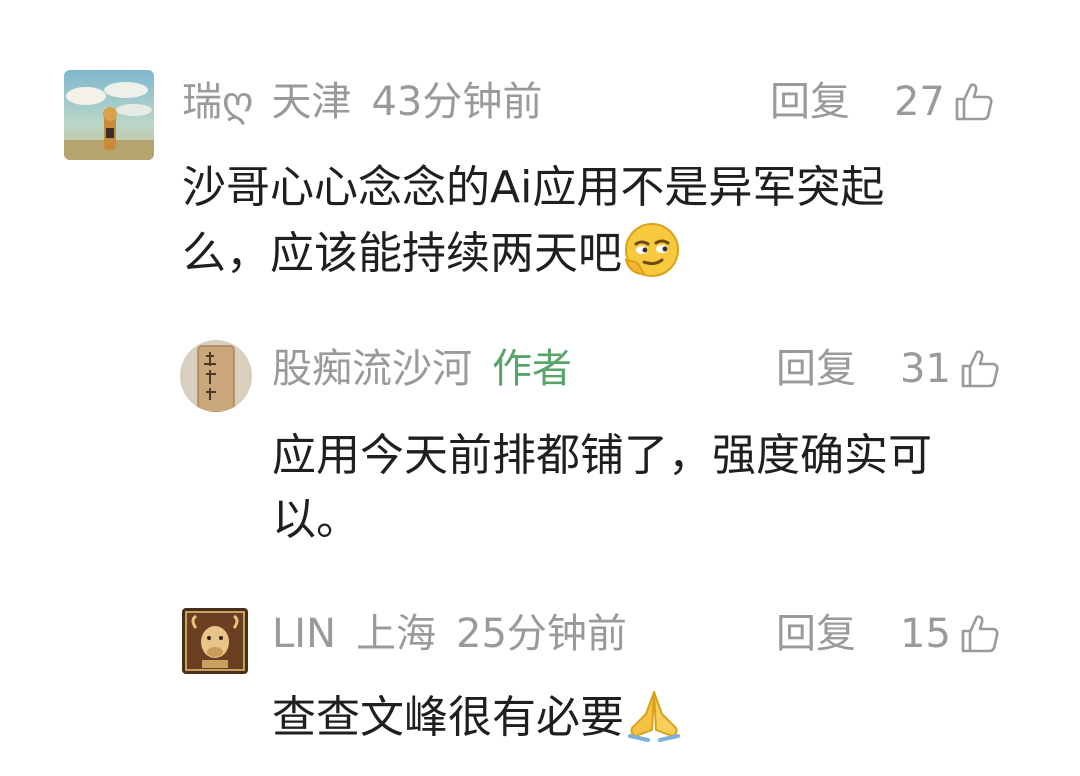 The width and height of the screenshot is (1080, 776). What do you see at coordinates (448, 717) in the screenshot?
I see `reply-text-line: 查查文峰很有必要` at bounding box center [448, 717].